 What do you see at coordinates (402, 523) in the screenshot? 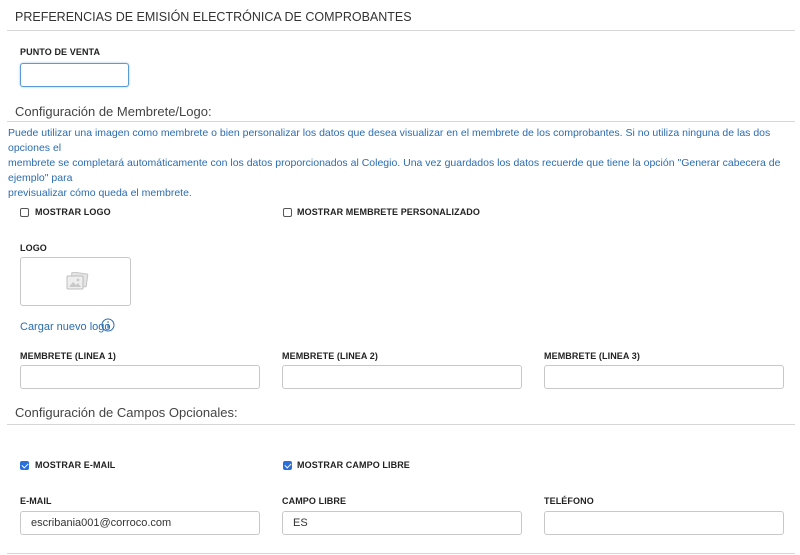
I see `free-field-input` at bounding box center [402, 523].